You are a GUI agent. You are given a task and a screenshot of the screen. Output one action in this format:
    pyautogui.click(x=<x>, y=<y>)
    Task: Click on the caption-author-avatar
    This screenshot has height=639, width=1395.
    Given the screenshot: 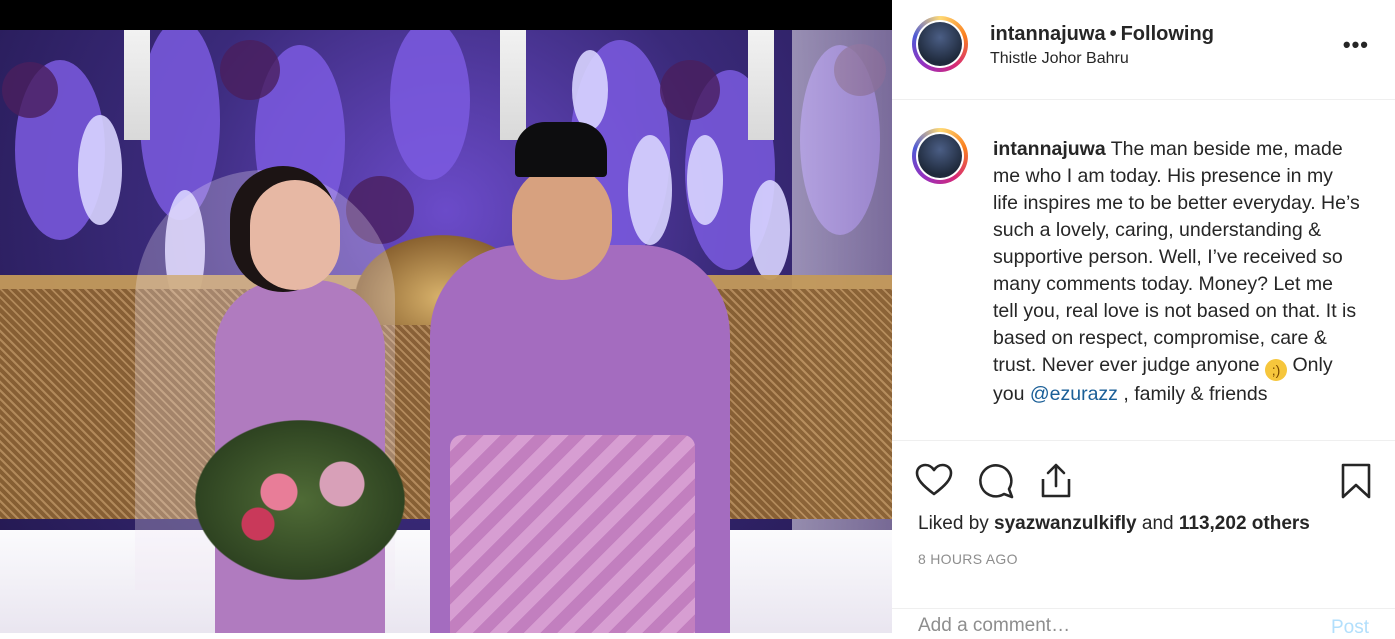 What is the action you would take?
    pyautogui.click(x=940, y=156)
    